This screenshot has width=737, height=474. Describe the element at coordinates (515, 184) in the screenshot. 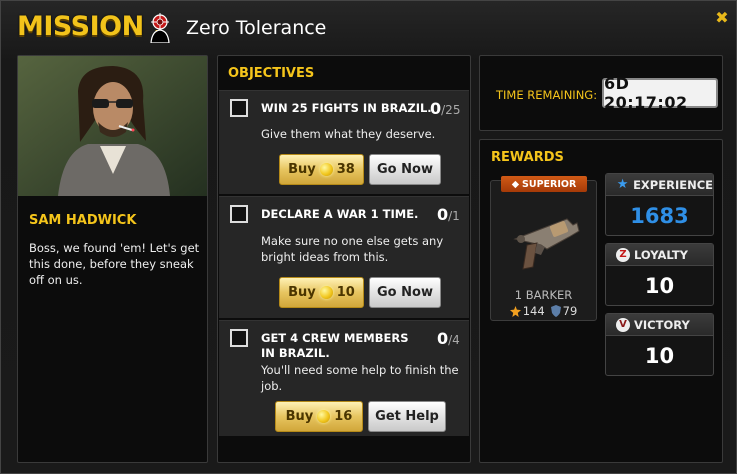

I see `diamond-icon: ◆` at that location.